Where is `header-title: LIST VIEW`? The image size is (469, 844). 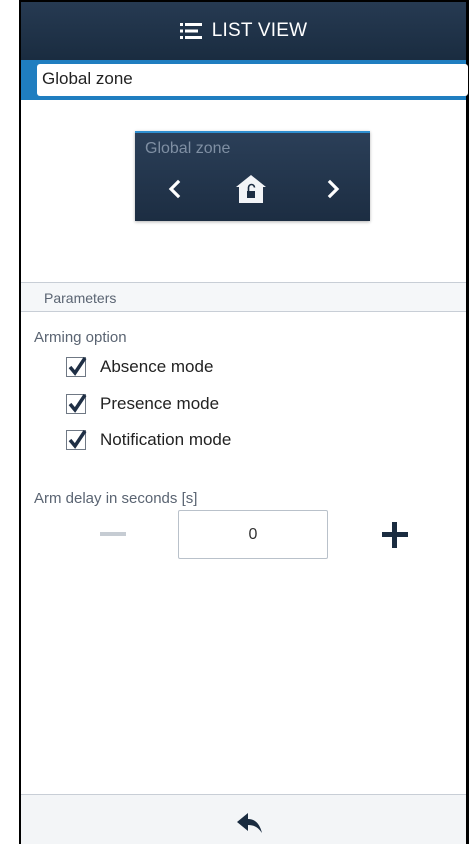 header-title: LIST VIEW is located at coordinates (259, 30).